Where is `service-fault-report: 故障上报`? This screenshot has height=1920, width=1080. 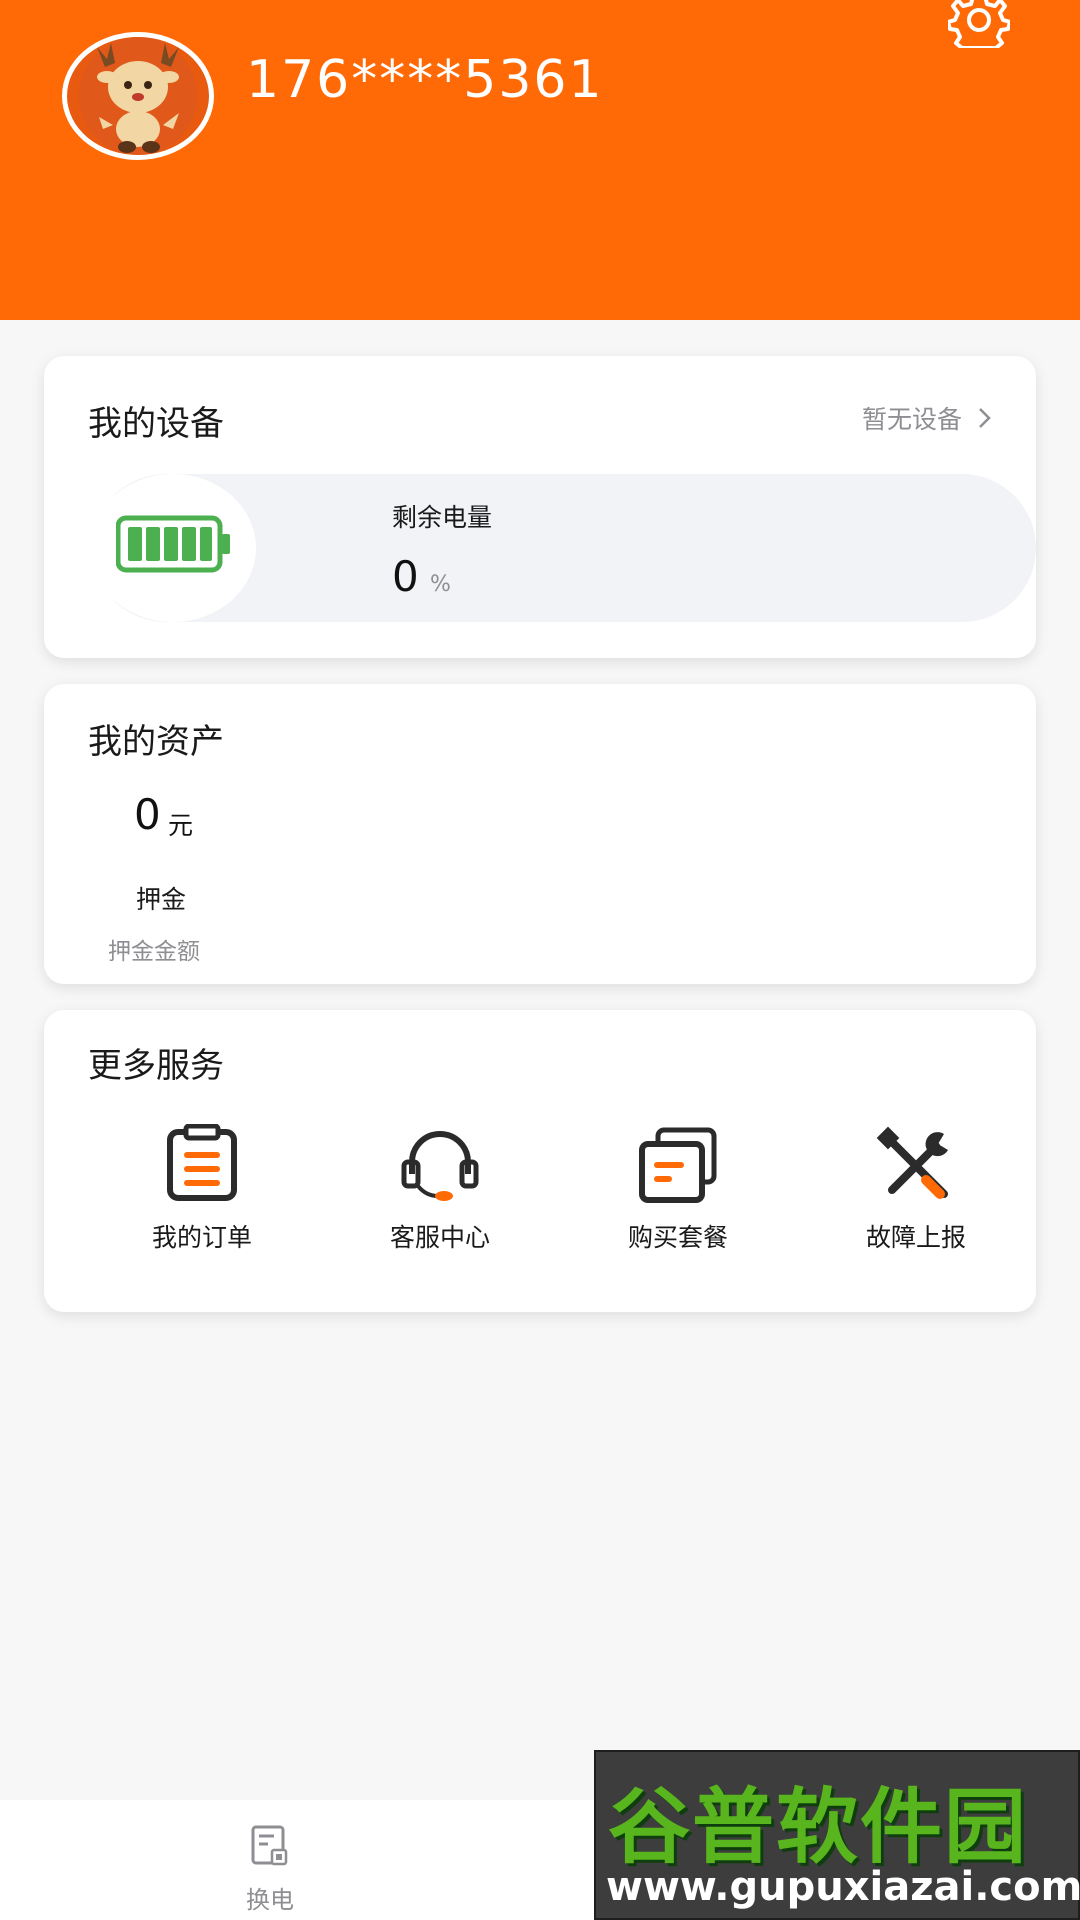 service-fault-report: 故障上报 is located at coordinates (916, 1199).